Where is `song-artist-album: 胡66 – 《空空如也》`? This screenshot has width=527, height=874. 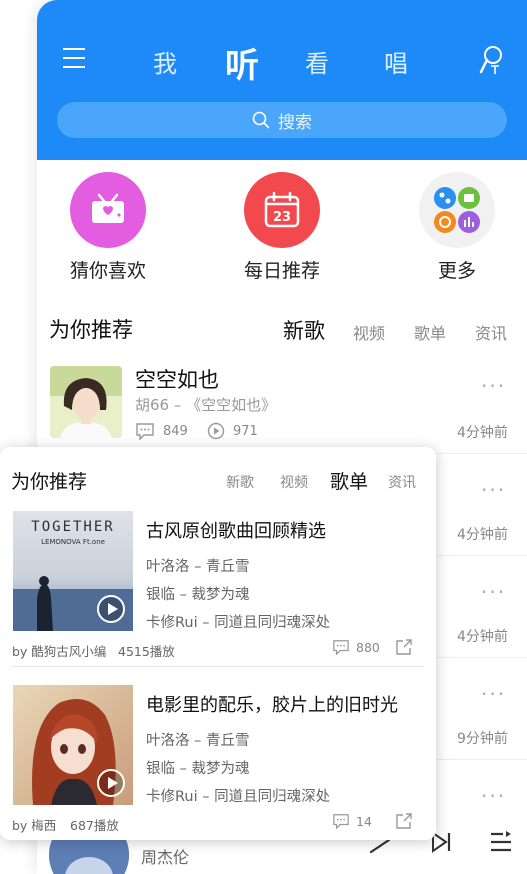 song-artist-album: 胡66 – 《空空如也》 is located at coordinates (206, 405).